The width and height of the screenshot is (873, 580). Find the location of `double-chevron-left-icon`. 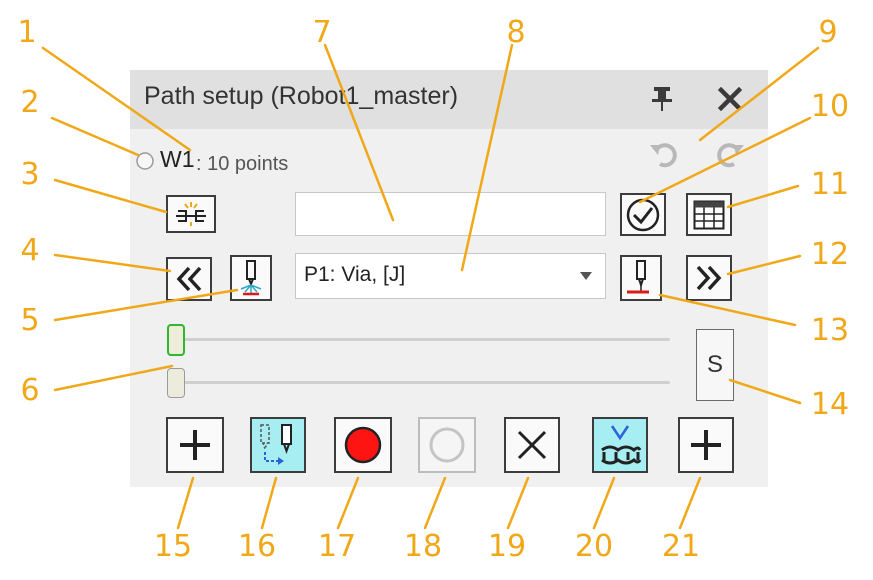

double-chevron-left-icon is located at coordinates (189, 279).